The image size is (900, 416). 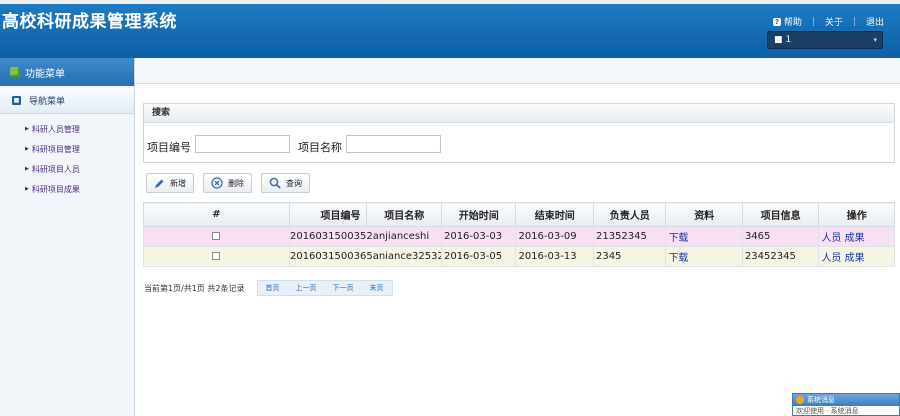 I want to click on column-header: 结束时间, so click(x=554, y=214).